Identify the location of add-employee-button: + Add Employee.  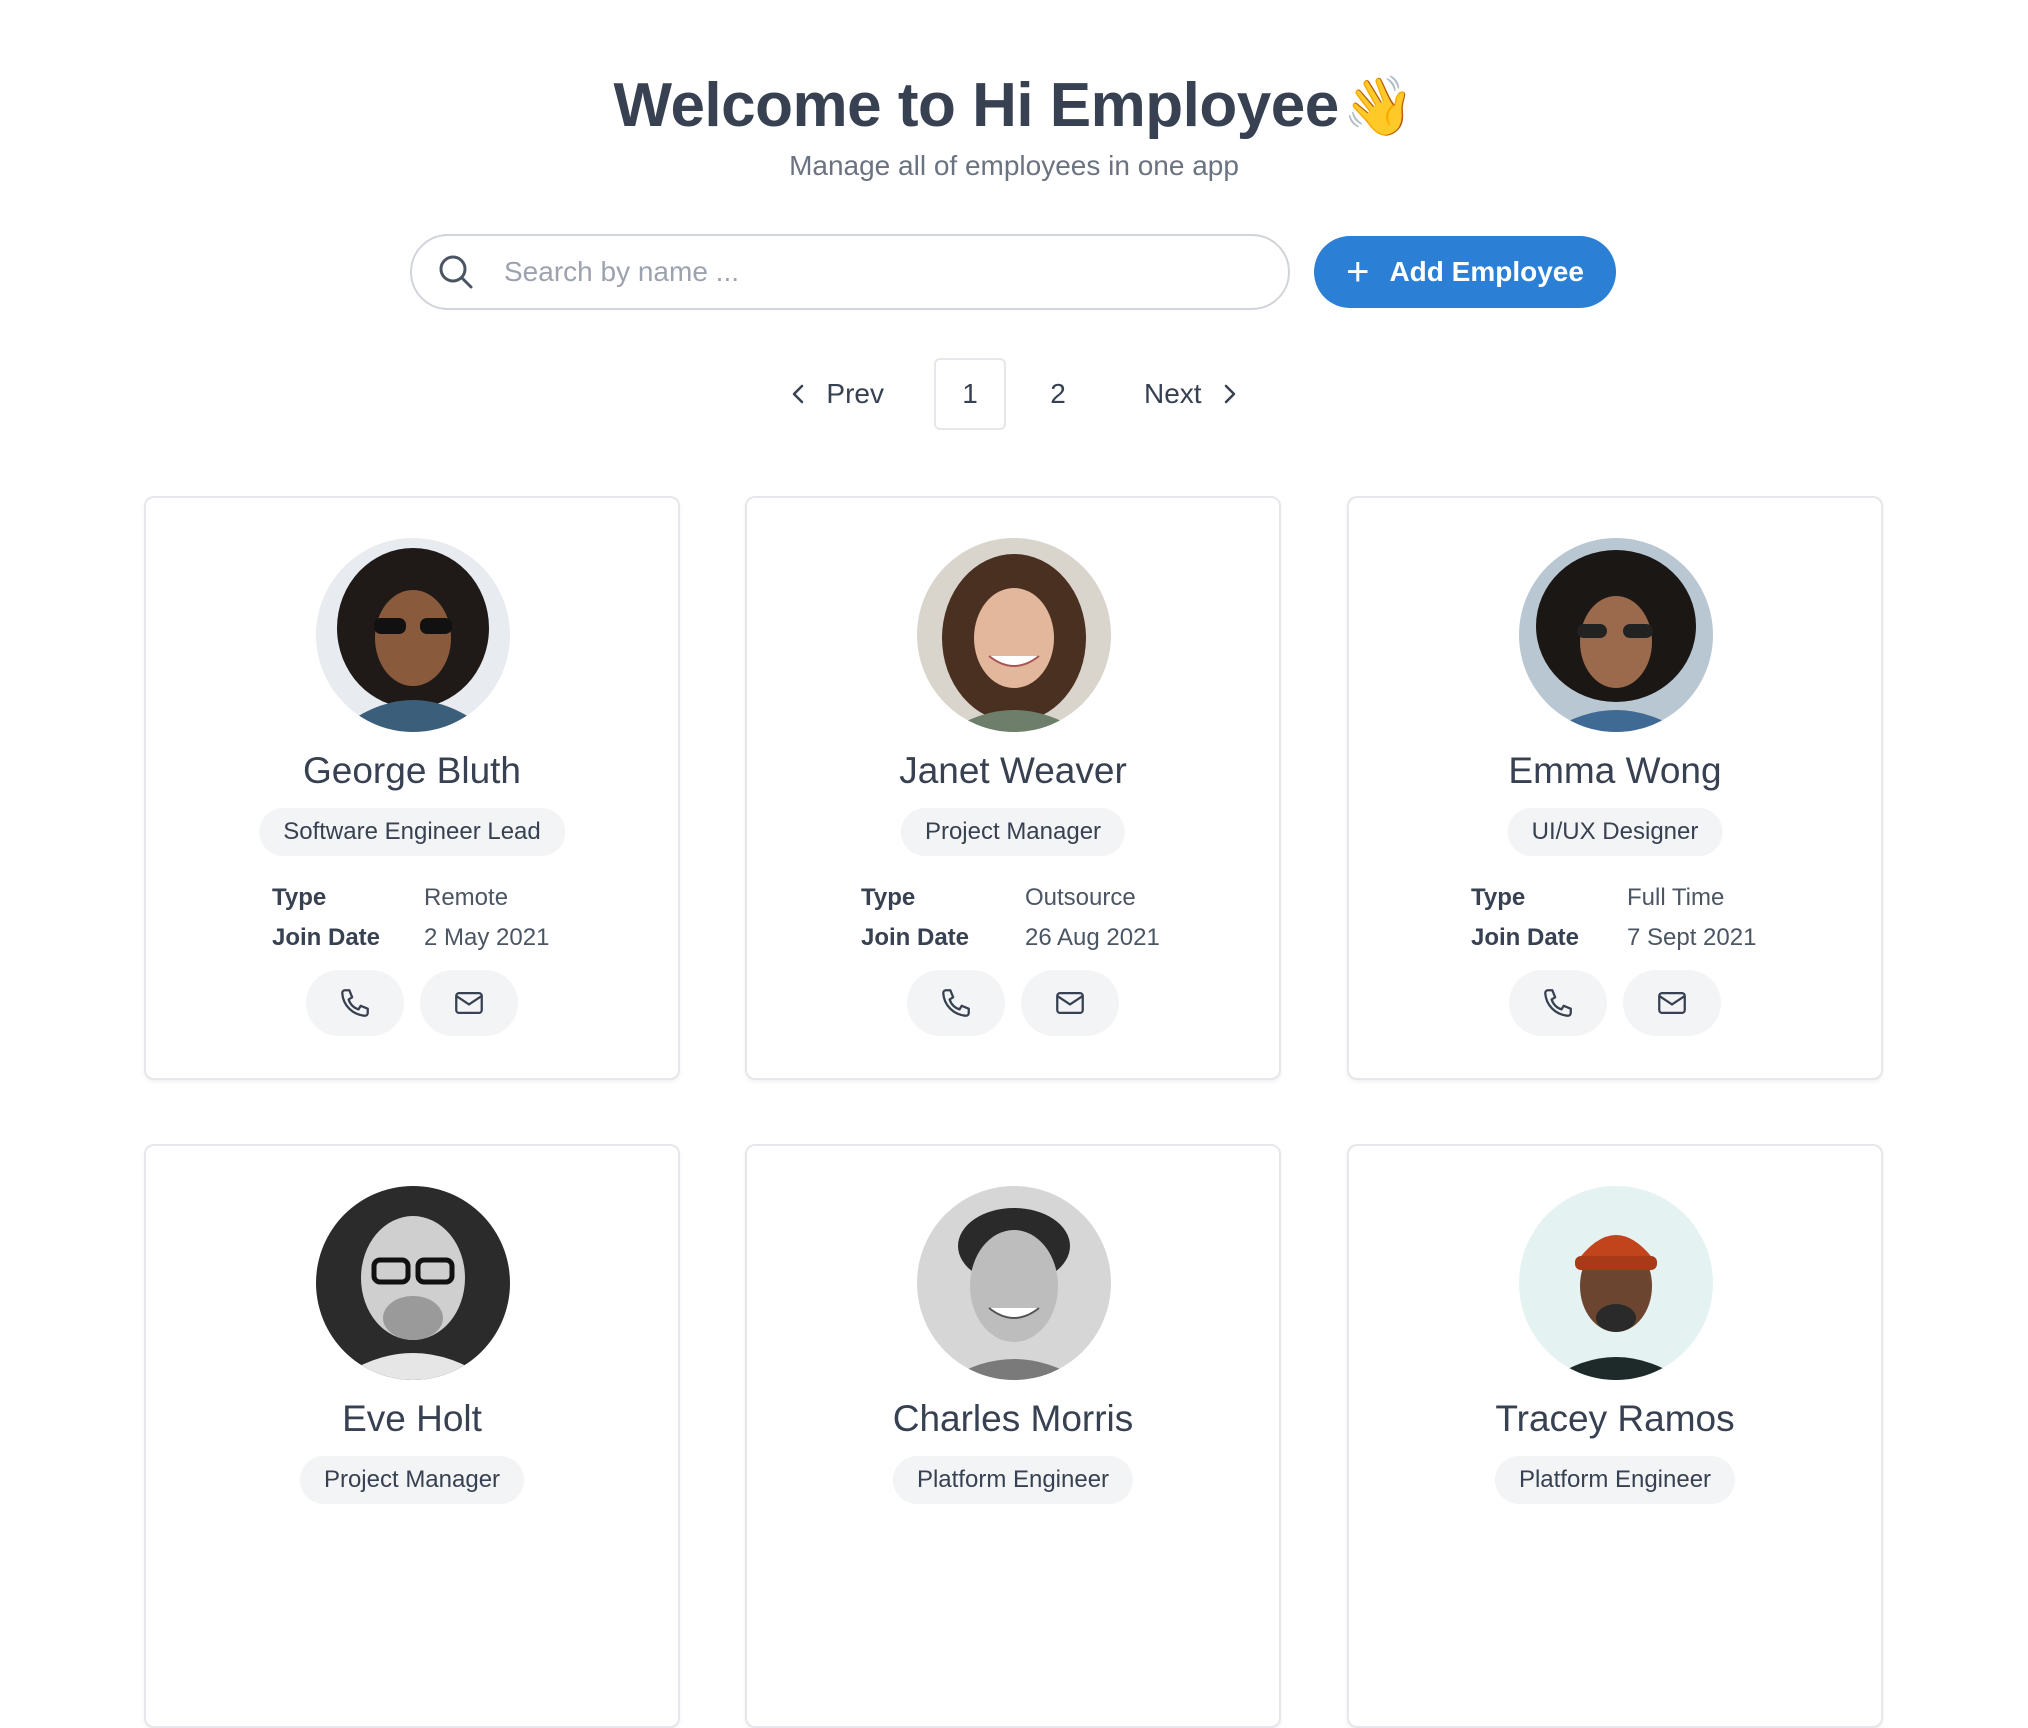
(1465, 272).